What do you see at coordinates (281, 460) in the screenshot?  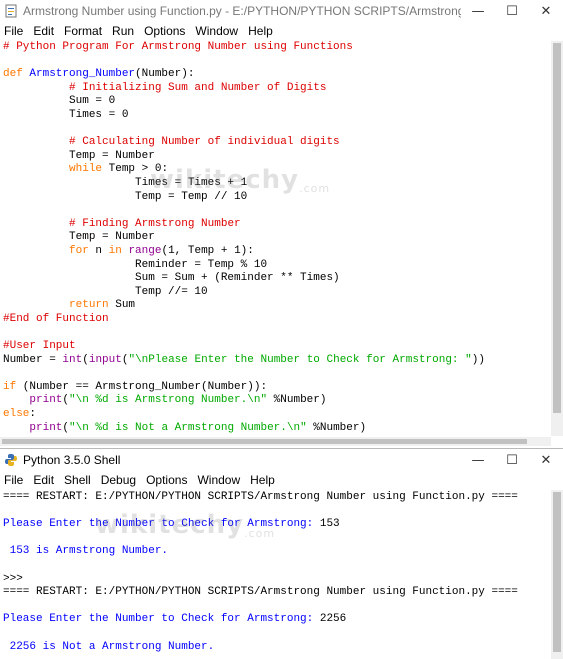 I see `shell-titlebar: Python 3.5.0 Shell — ☐ ✕` at bounding box center [281, 460].